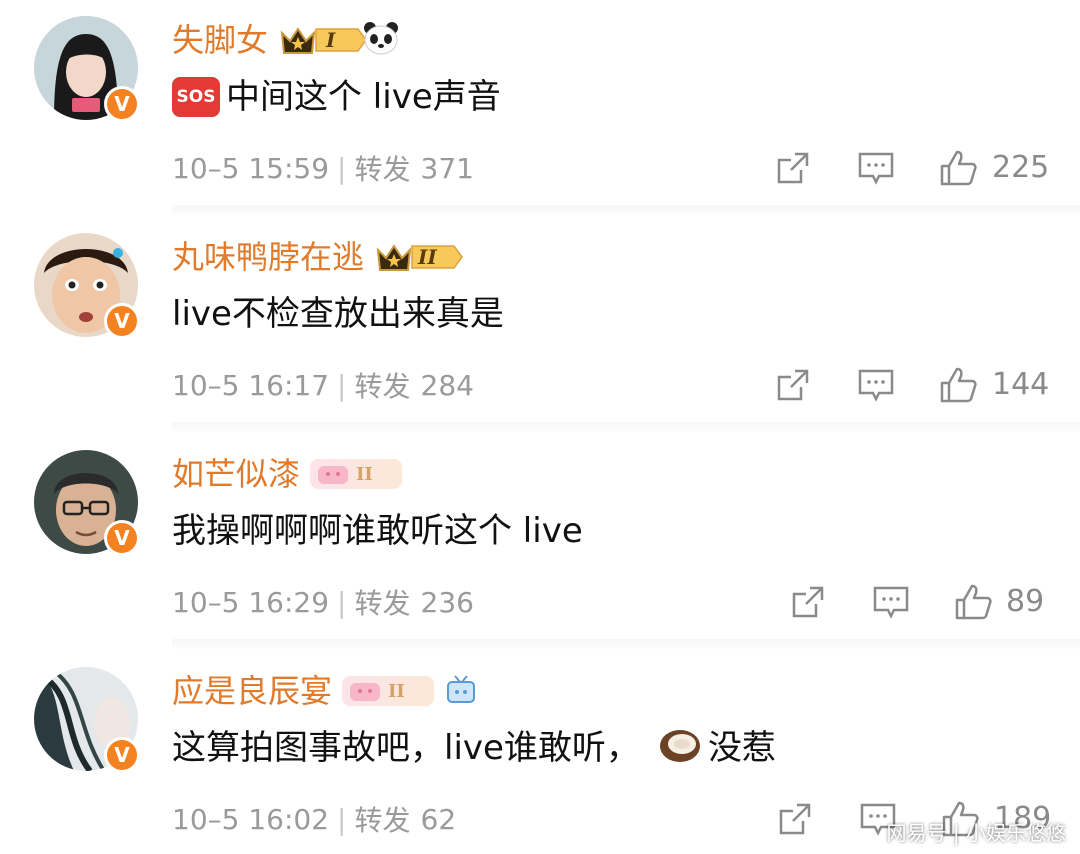  I want to click on like-count: 225, so click(1021, 167).